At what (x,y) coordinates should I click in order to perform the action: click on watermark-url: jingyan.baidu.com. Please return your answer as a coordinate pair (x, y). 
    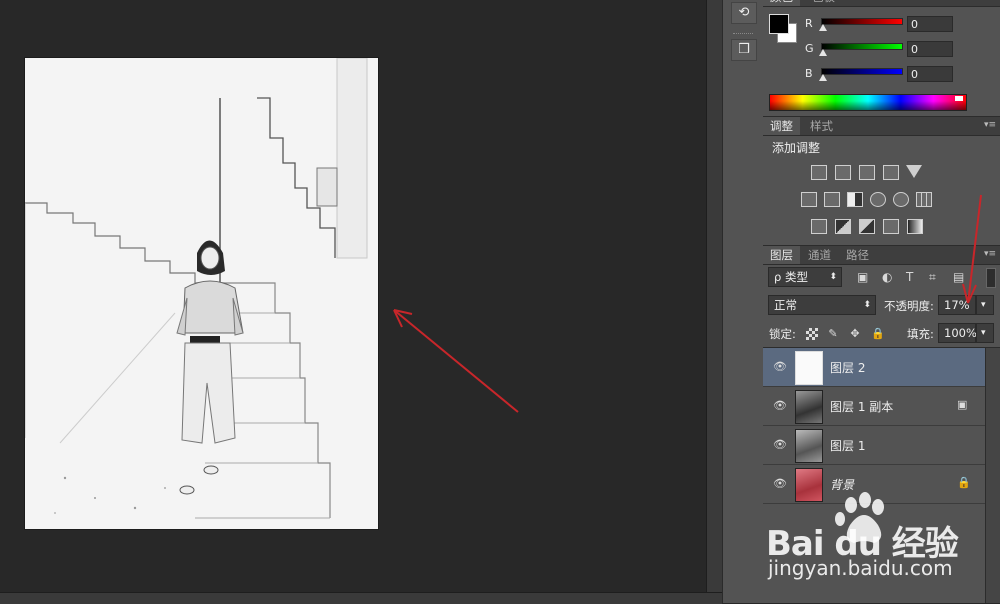
    Looking at the image, I should click on (860, 568).